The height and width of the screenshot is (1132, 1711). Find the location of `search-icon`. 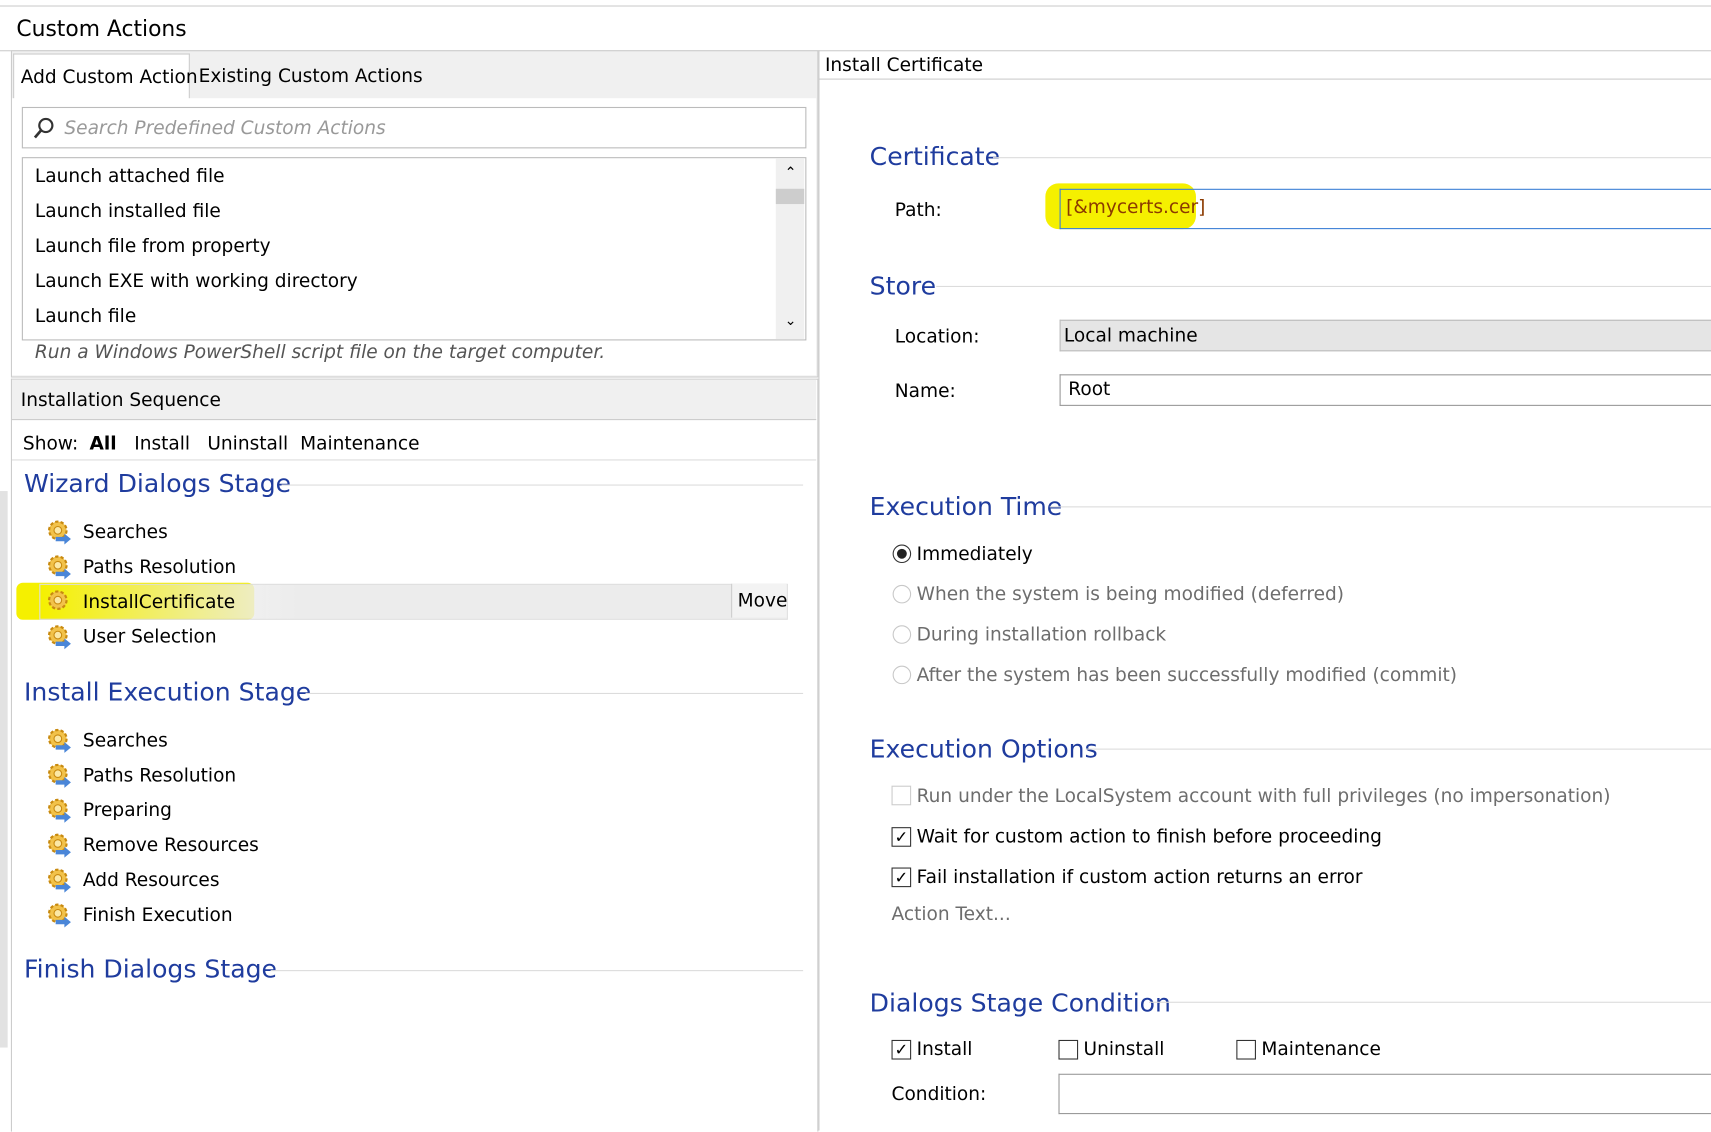

search-icon is located at coordinates (43, 128).